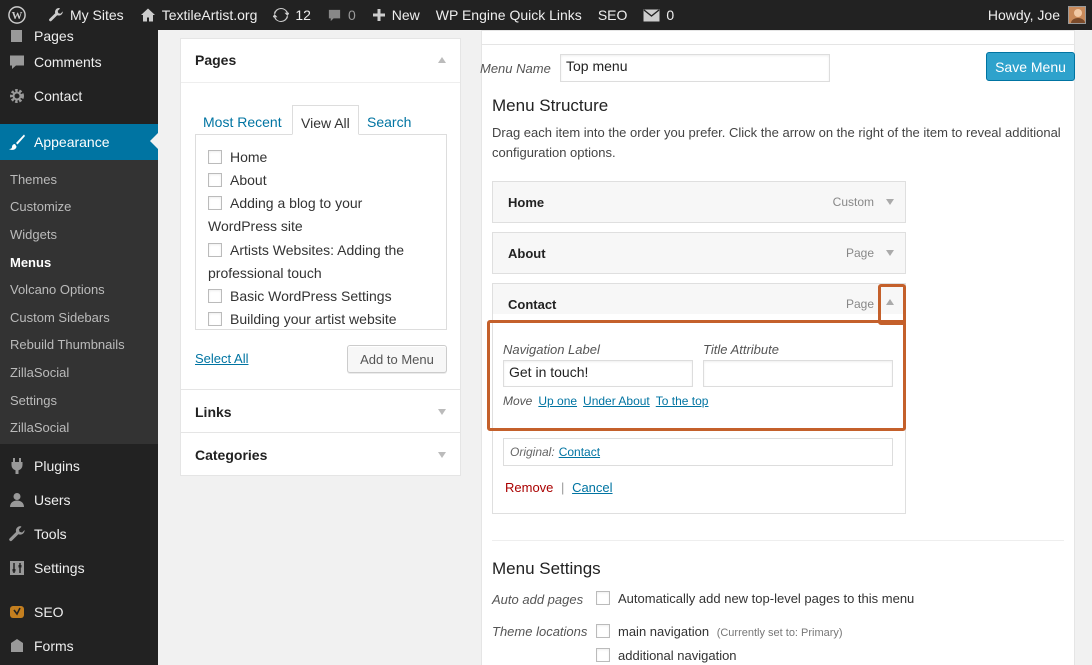 The height and width of the screenshot is (665, 1092). What do you see at coordinates (79, 500) in the screenshot?
I see `sidebar-item-users: Users` at bounding box center [79, 500].